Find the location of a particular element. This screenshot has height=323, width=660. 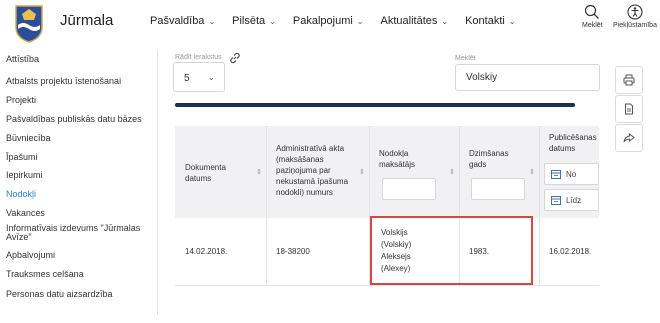

date-to-label: Līdz is located at coordinates (574, 200).